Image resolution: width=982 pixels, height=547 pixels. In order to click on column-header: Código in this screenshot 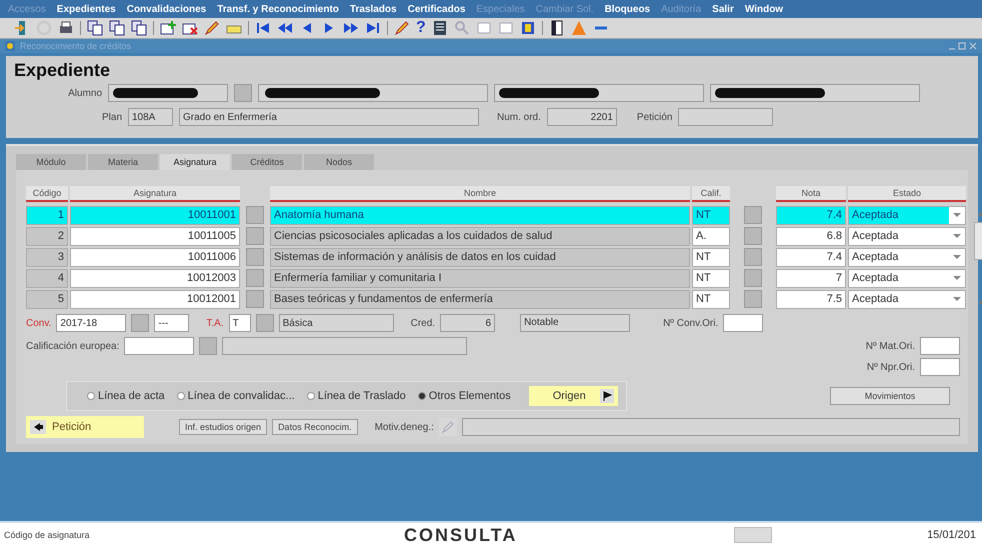, I will do `click(47, 194)`.